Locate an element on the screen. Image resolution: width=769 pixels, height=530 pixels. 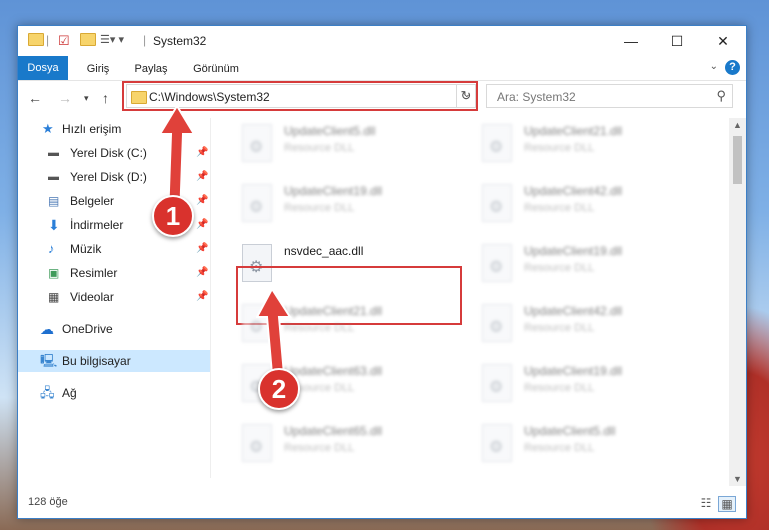
sidebar-item-label: Yerel Disk (D:) is located at coordinates (108, 177).